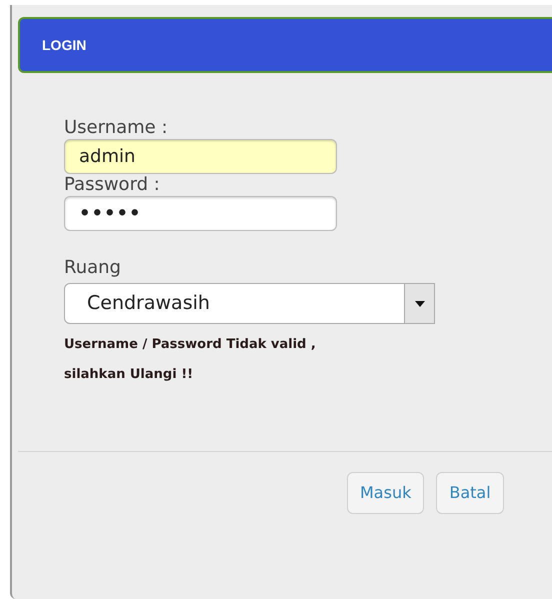 The image size is (552, 599). What do you see at coordinates (200, 156) in the screenshot?
I see `username-field: admin` at bounding box center [200, 156].